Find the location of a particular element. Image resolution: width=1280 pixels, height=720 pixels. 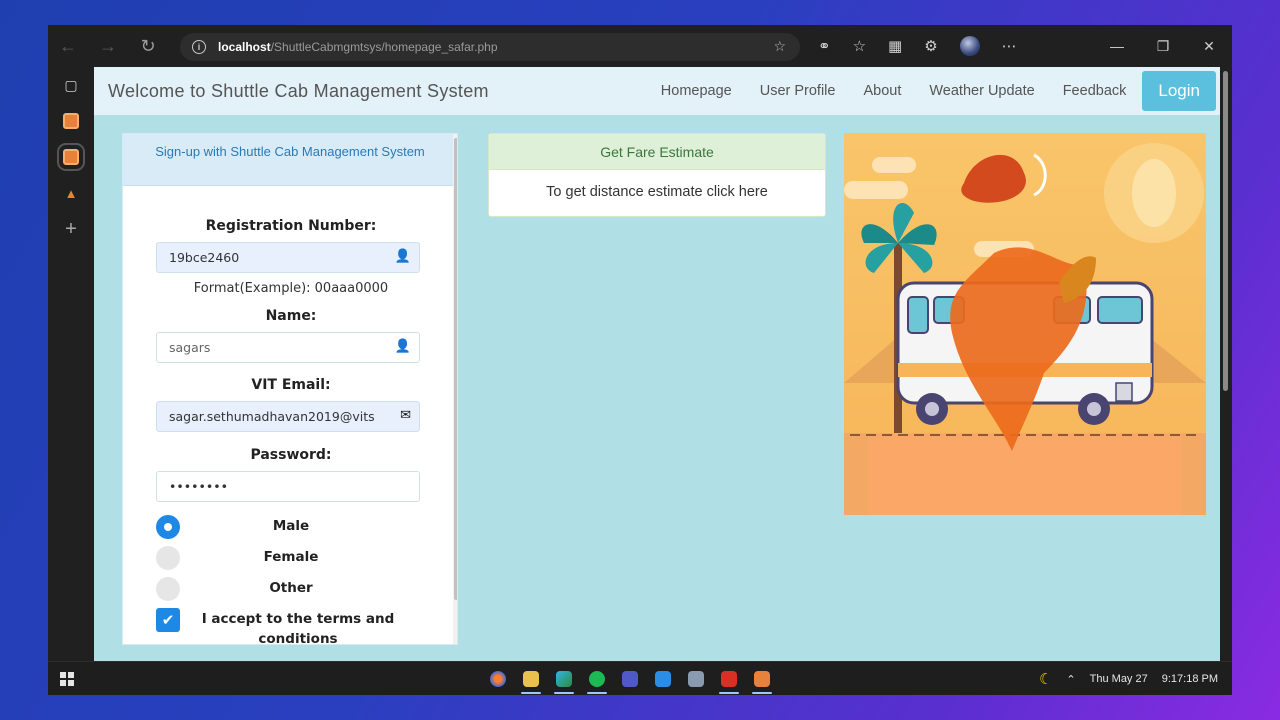

close-icon: ✕ is located at coordinates (1209, 46).